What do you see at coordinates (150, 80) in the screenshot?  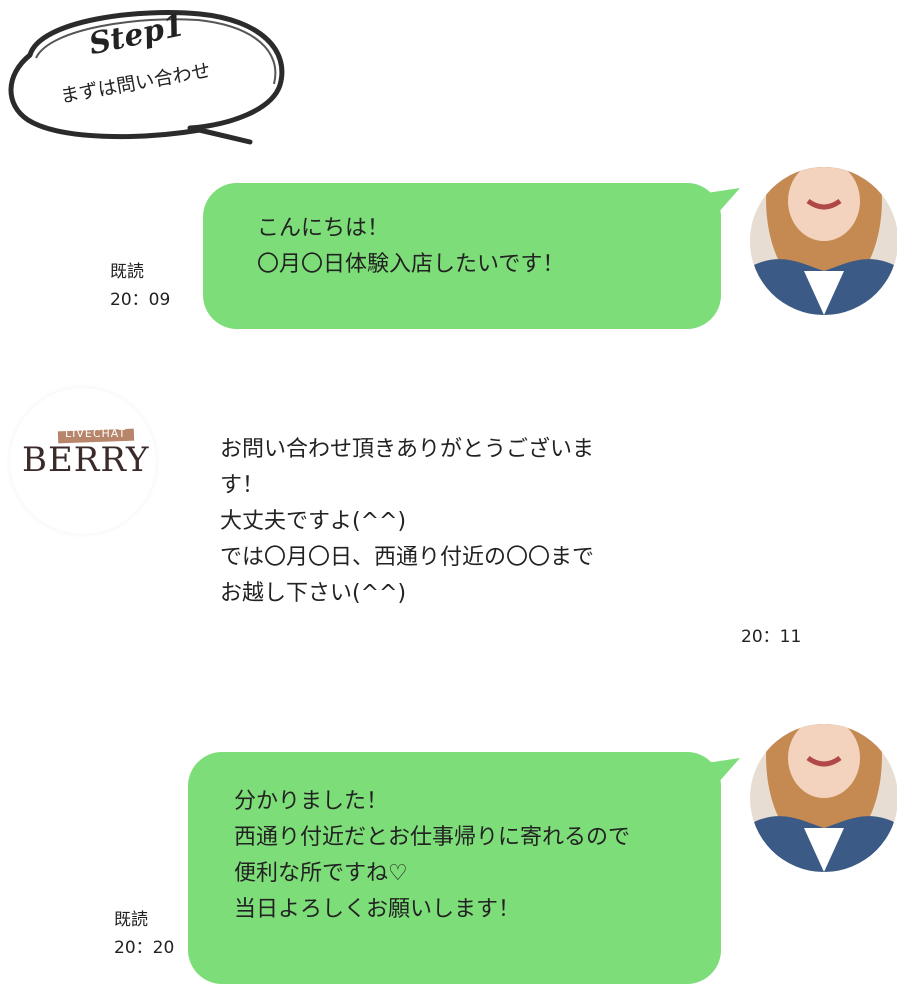 I see `step-speech-cloud: Step1 まずは問い合わせ` at bounding box center [150, 80].